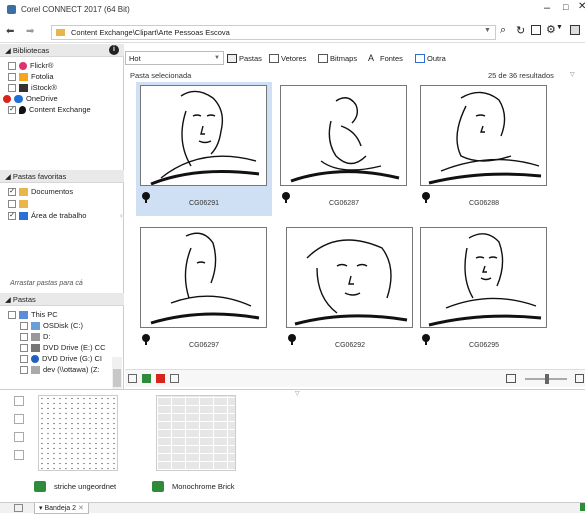 This screenshot has width=585, height=514. What do you see at coordinates (71, 369) in the screenshot?
I see `folder-label: dev (\\ottawa) (Z:` at bounding box center [71, 369].